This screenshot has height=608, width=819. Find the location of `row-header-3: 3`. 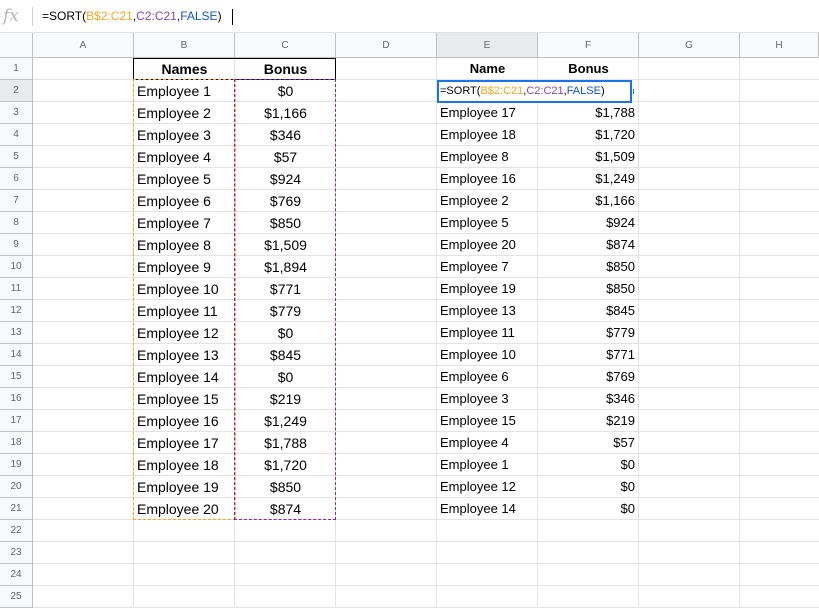

row-header-3: 3 is located at coordinates (16, 113).